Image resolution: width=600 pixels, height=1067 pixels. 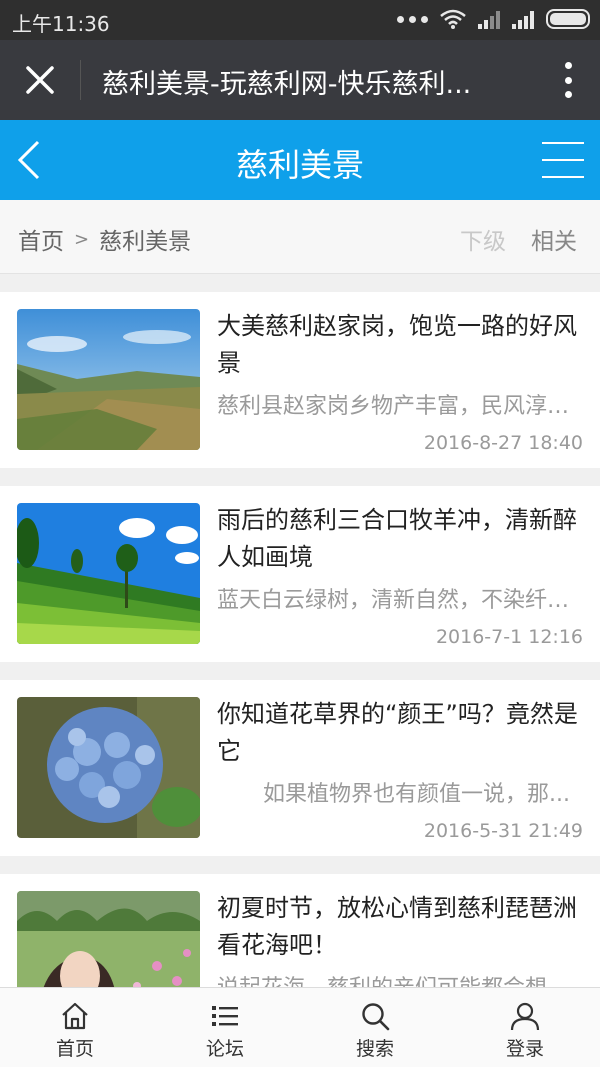 What do you see at coordinates (568, 80) in the screenshot?
I see `more-menu-icon` at bounding box center [568, 80].